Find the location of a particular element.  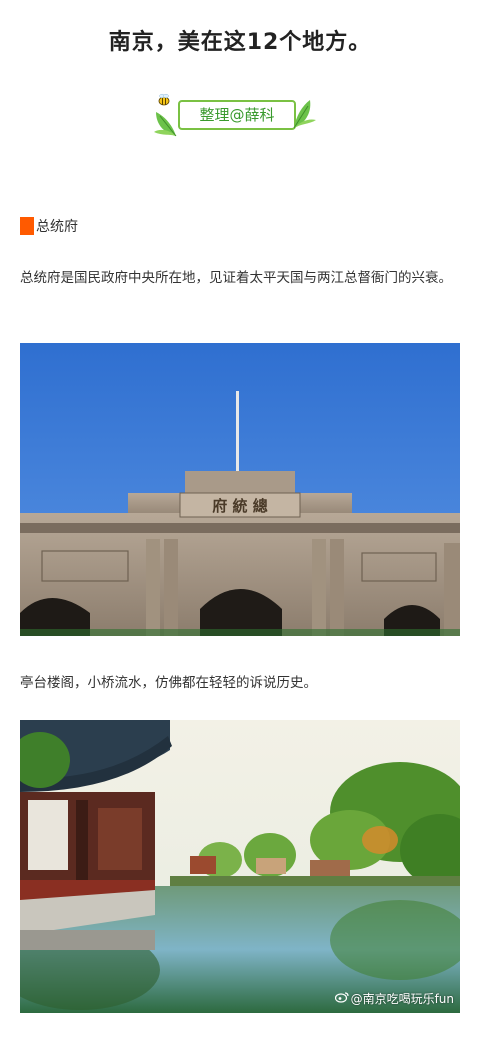

section-marker-icon is located at coordinates (27, 226).